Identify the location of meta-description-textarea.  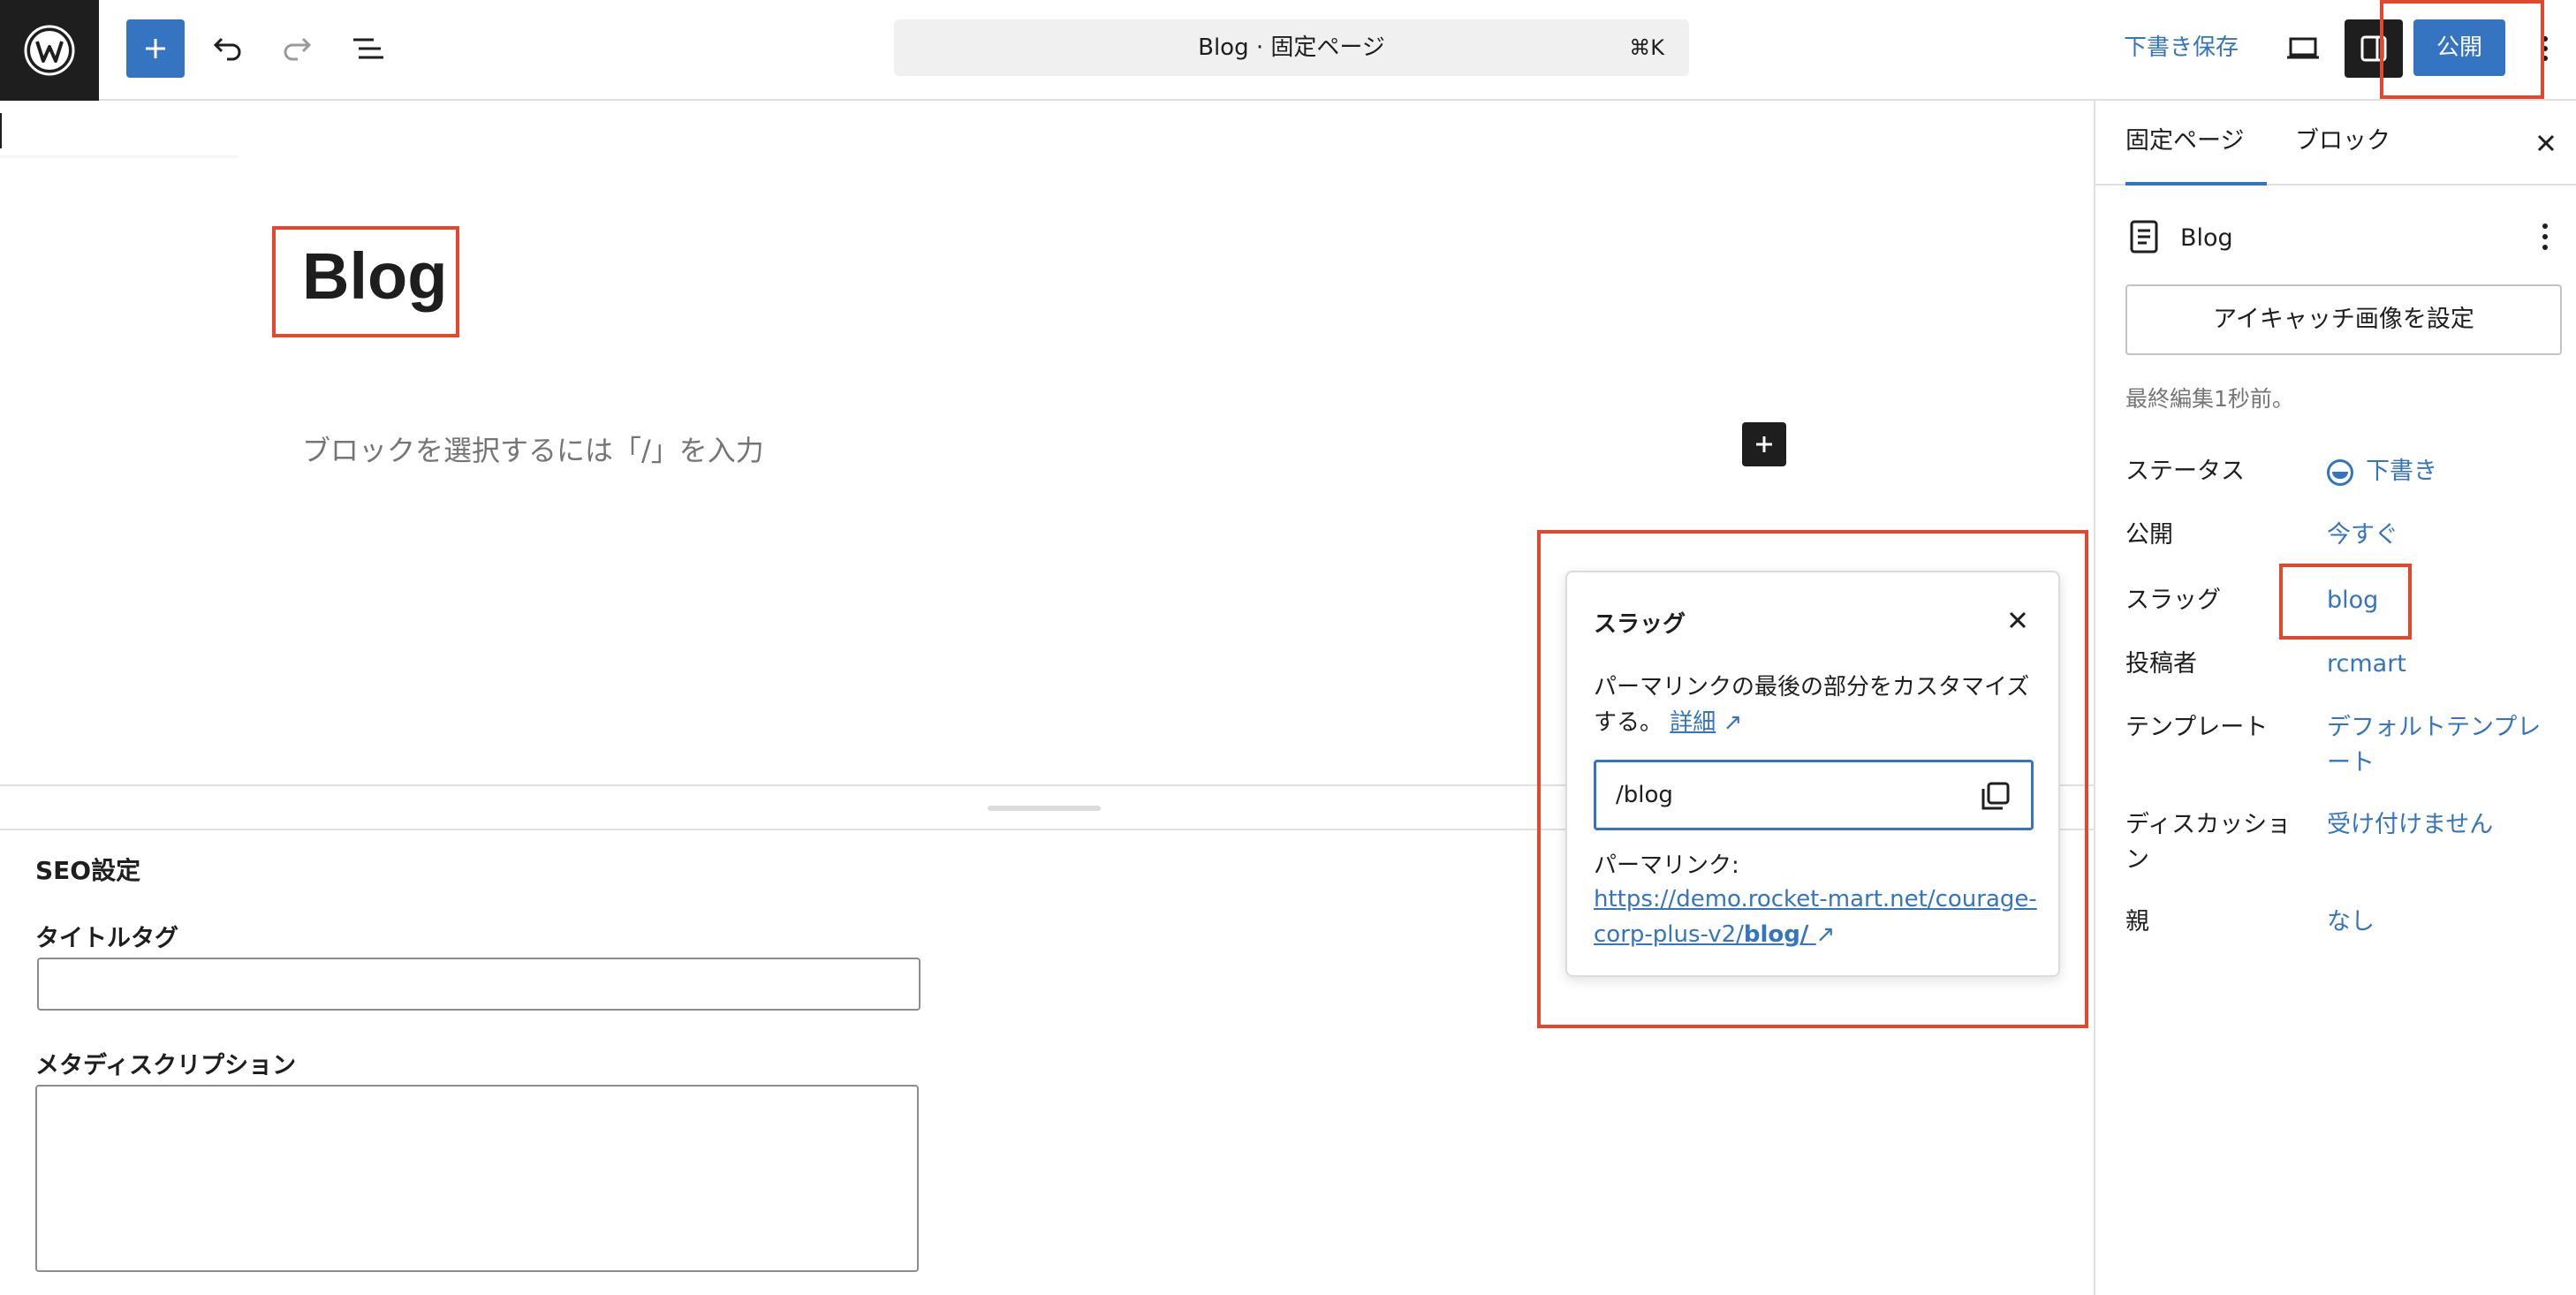
(477, 1178).